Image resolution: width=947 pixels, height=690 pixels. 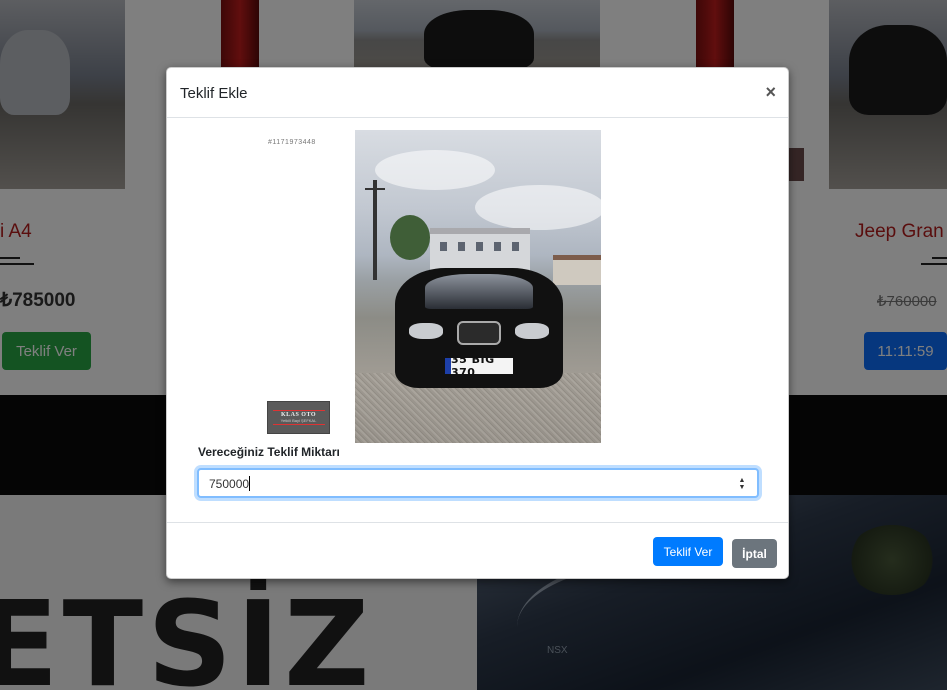 I want to click on modal-title: Teklif Ekle, so click(x=214, y=93).